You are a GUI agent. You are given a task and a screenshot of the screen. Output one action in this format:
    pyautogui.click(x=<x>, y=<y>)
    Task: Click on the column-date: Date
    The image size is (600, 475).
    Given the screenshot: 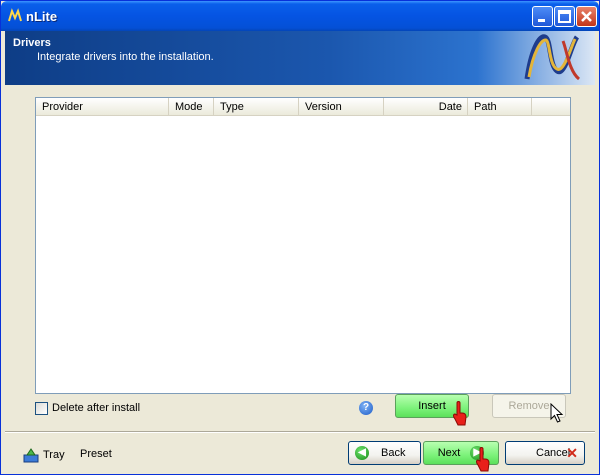 What is the action you would take?
    pyautogui.click(x=426, y=107)
    